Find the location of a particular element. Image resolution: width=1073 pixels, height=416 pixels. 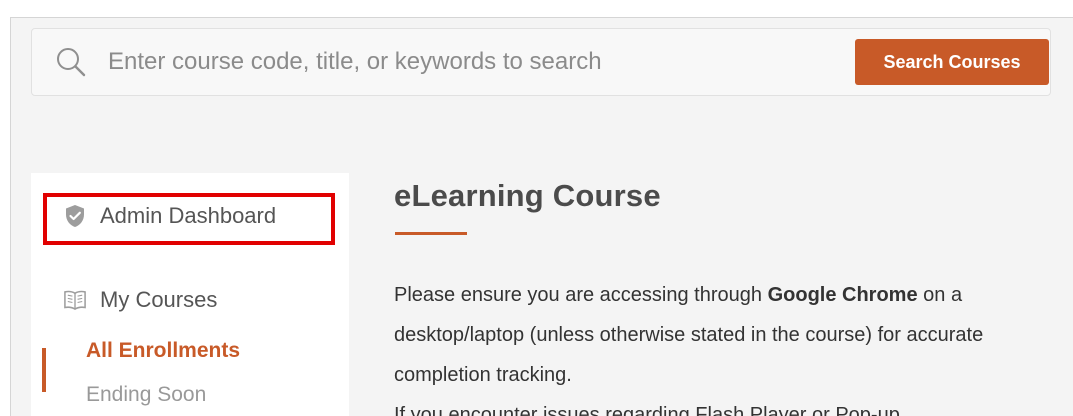

instruction-browser-name: Google Chrome is located at coordinates (842, 295).